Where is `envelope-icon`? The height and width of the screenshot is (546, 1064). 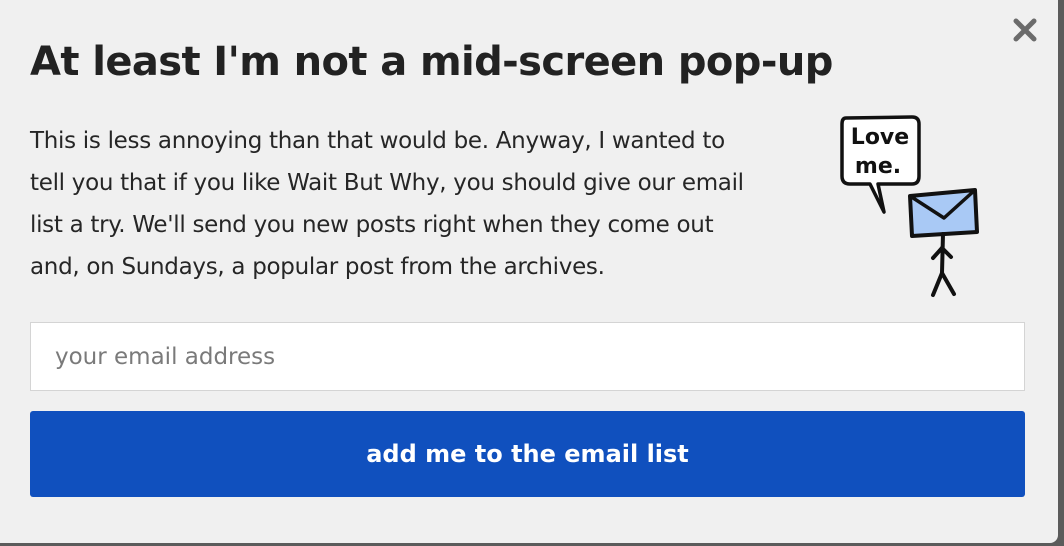 envelope-icon is located at coordinates (943, 213).